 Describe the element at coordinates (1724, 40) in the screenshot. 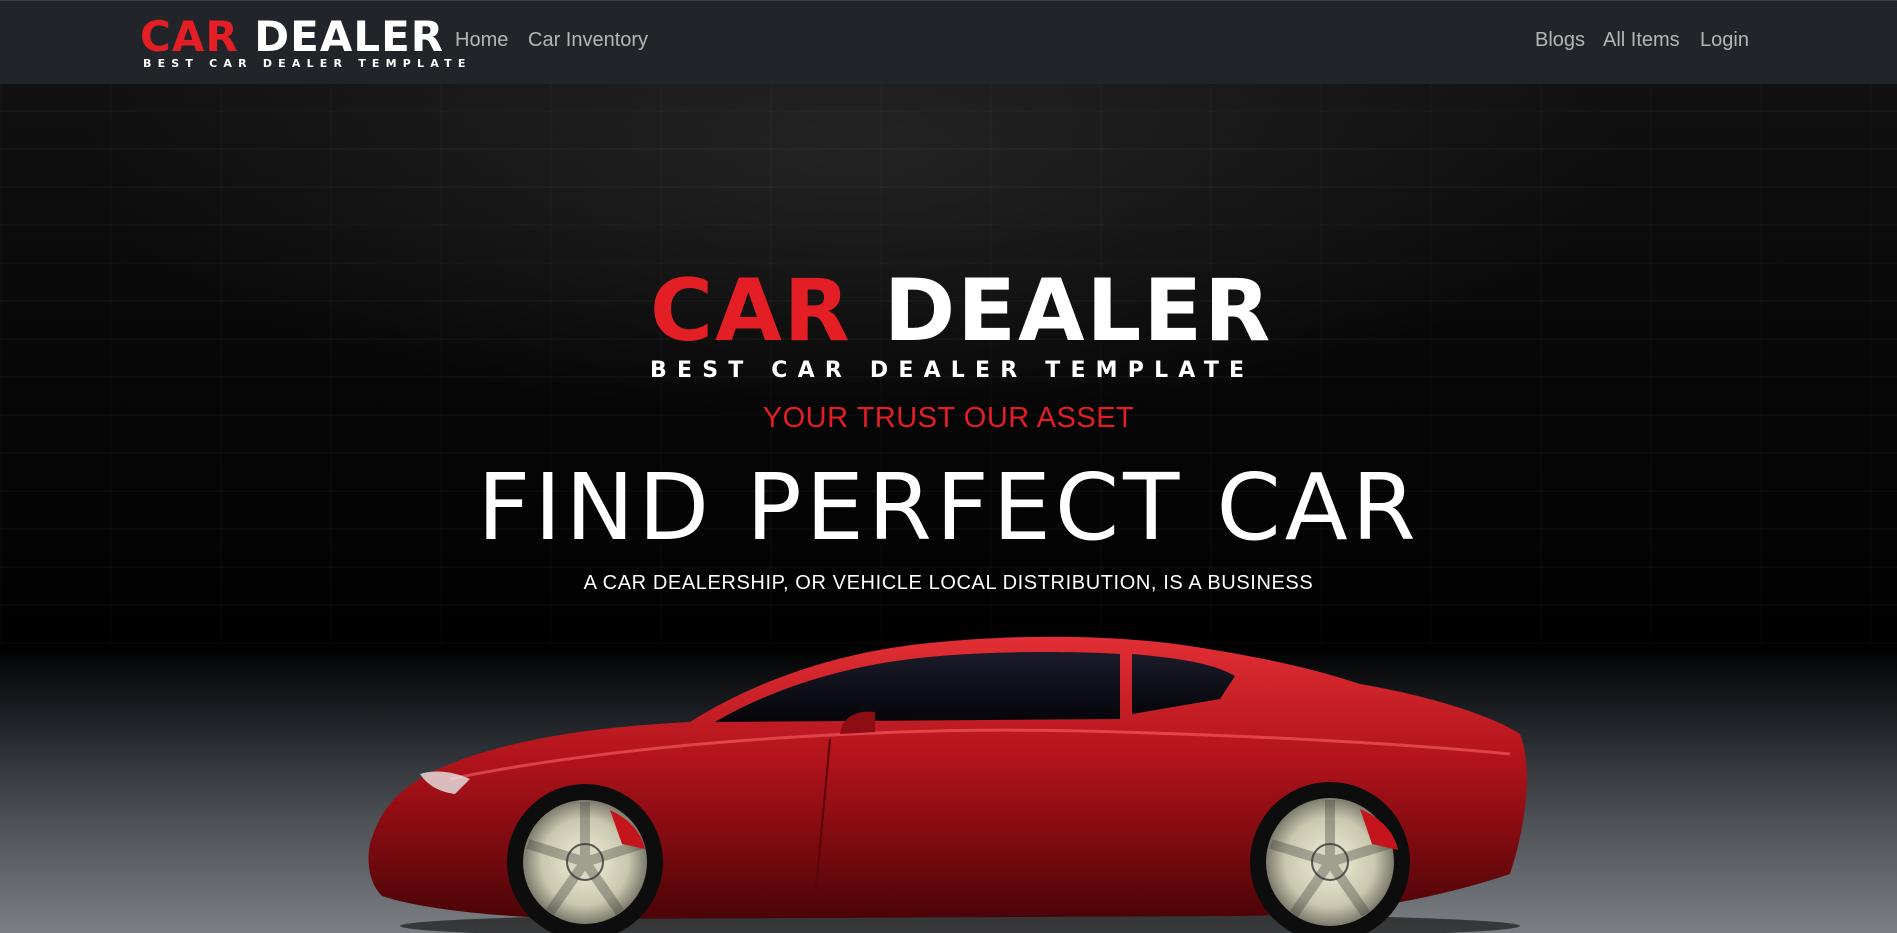

I see `nav-link-login: Login` at that location.